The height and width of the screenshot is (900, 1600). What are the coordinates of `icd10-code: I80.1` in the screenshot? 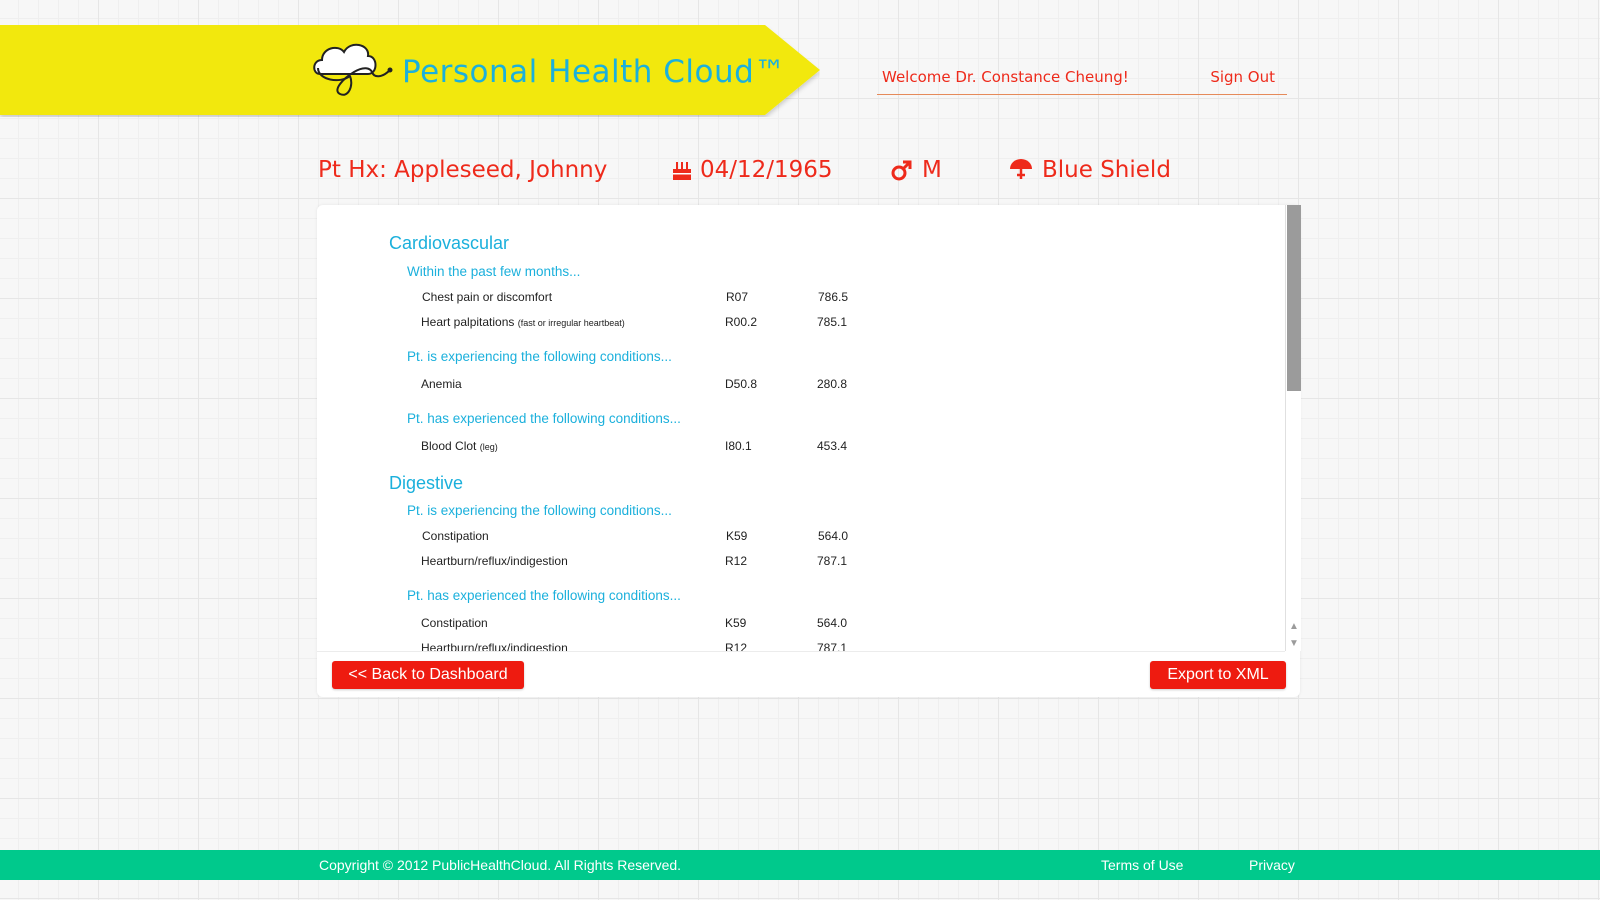 It's located at (738, 446).